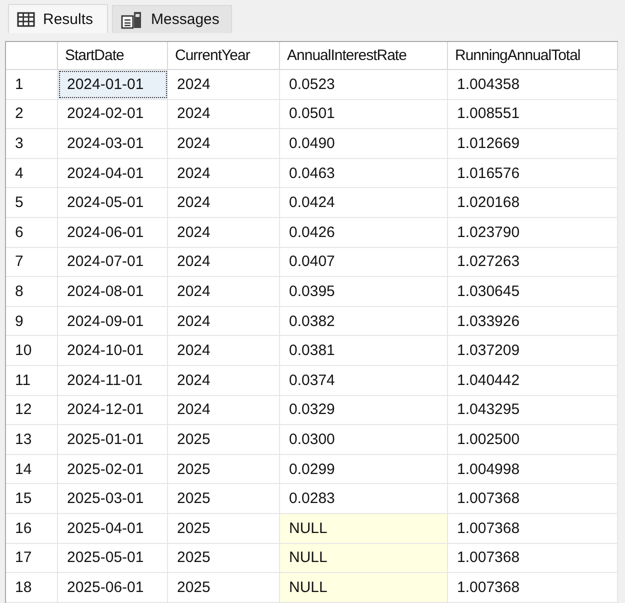 This screenshot has width=625, height=603. Describe the element at coordinates (533, 173) in the screenshot. I see `table-cell: 1.016576` at that location.